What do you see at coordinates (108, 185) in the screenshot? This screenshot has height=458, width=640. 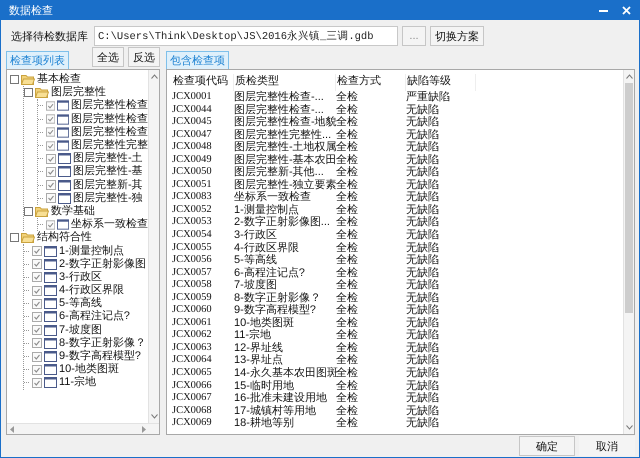 I see `tree-item: 图层完整新-其` at bounding box center [108, 185].